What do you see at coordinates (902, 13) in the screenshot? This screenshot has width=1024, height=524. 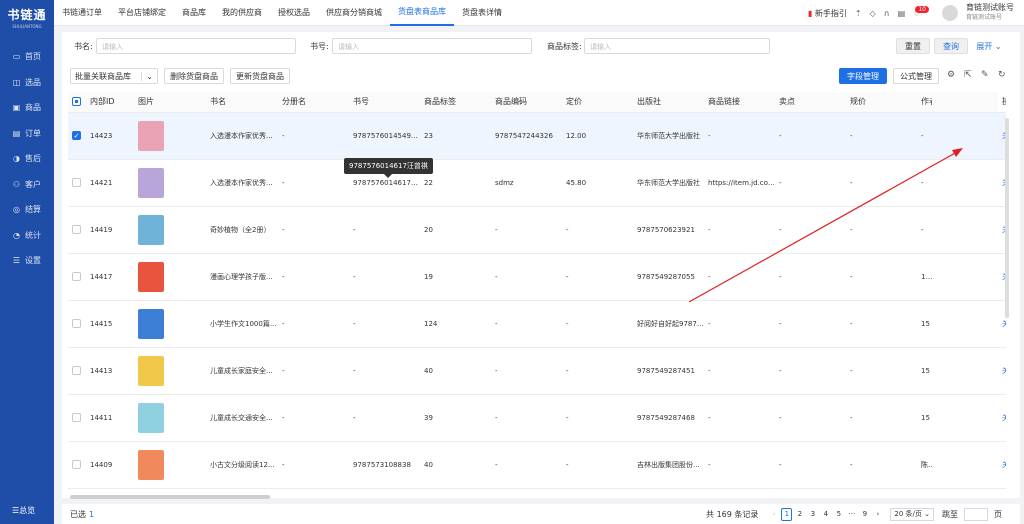 I see `document-icon: ▤` at bounding box center [902, 13].